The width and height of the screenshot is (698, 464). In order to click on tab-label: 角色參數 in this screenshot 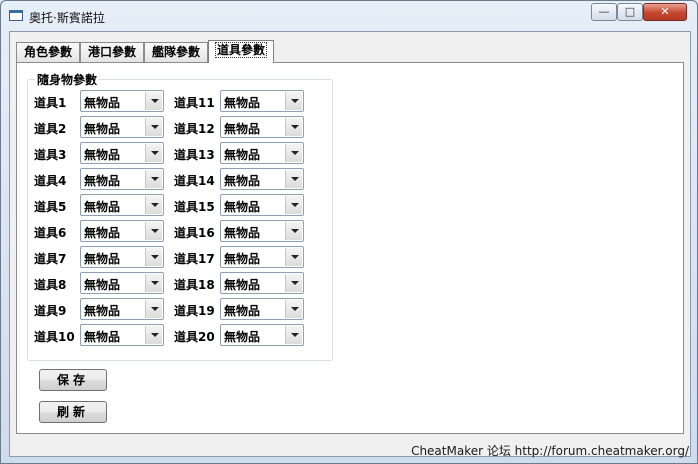, I will do `click(47, 52)`.